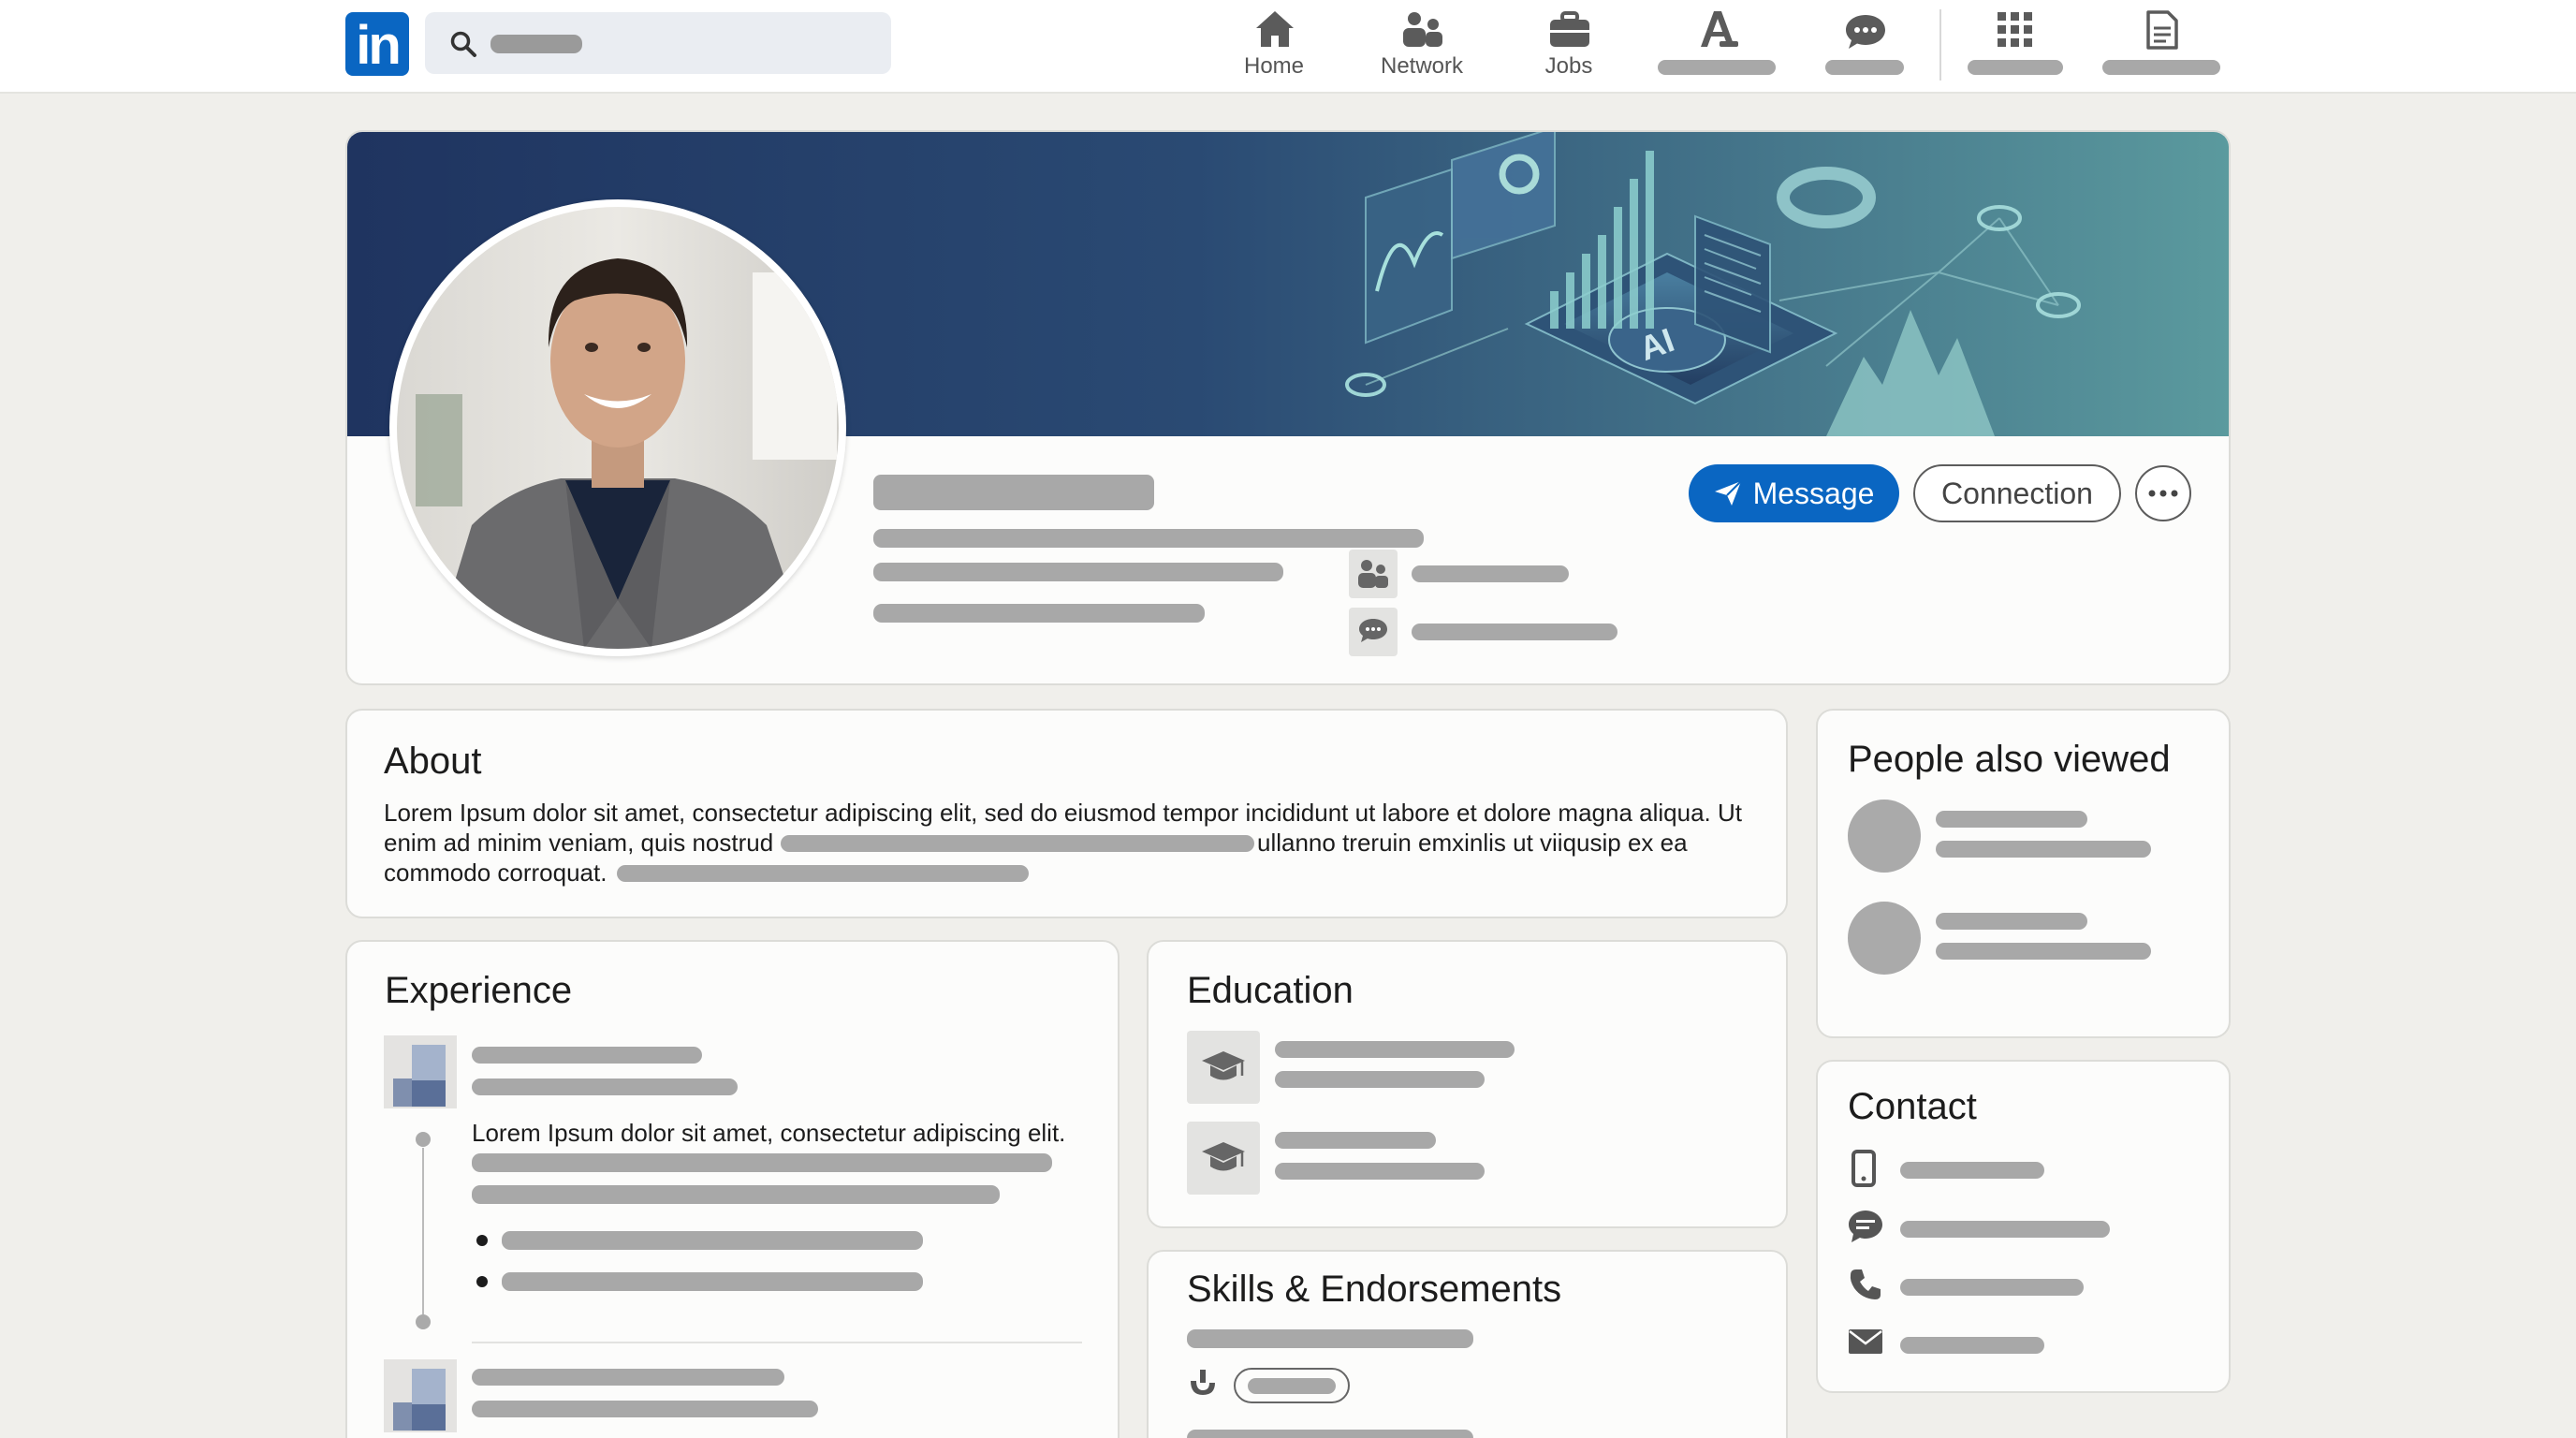 This screenshot has height=1438, width=2576. I want to click on connection-button-label: Connection, so click(2017, 493).